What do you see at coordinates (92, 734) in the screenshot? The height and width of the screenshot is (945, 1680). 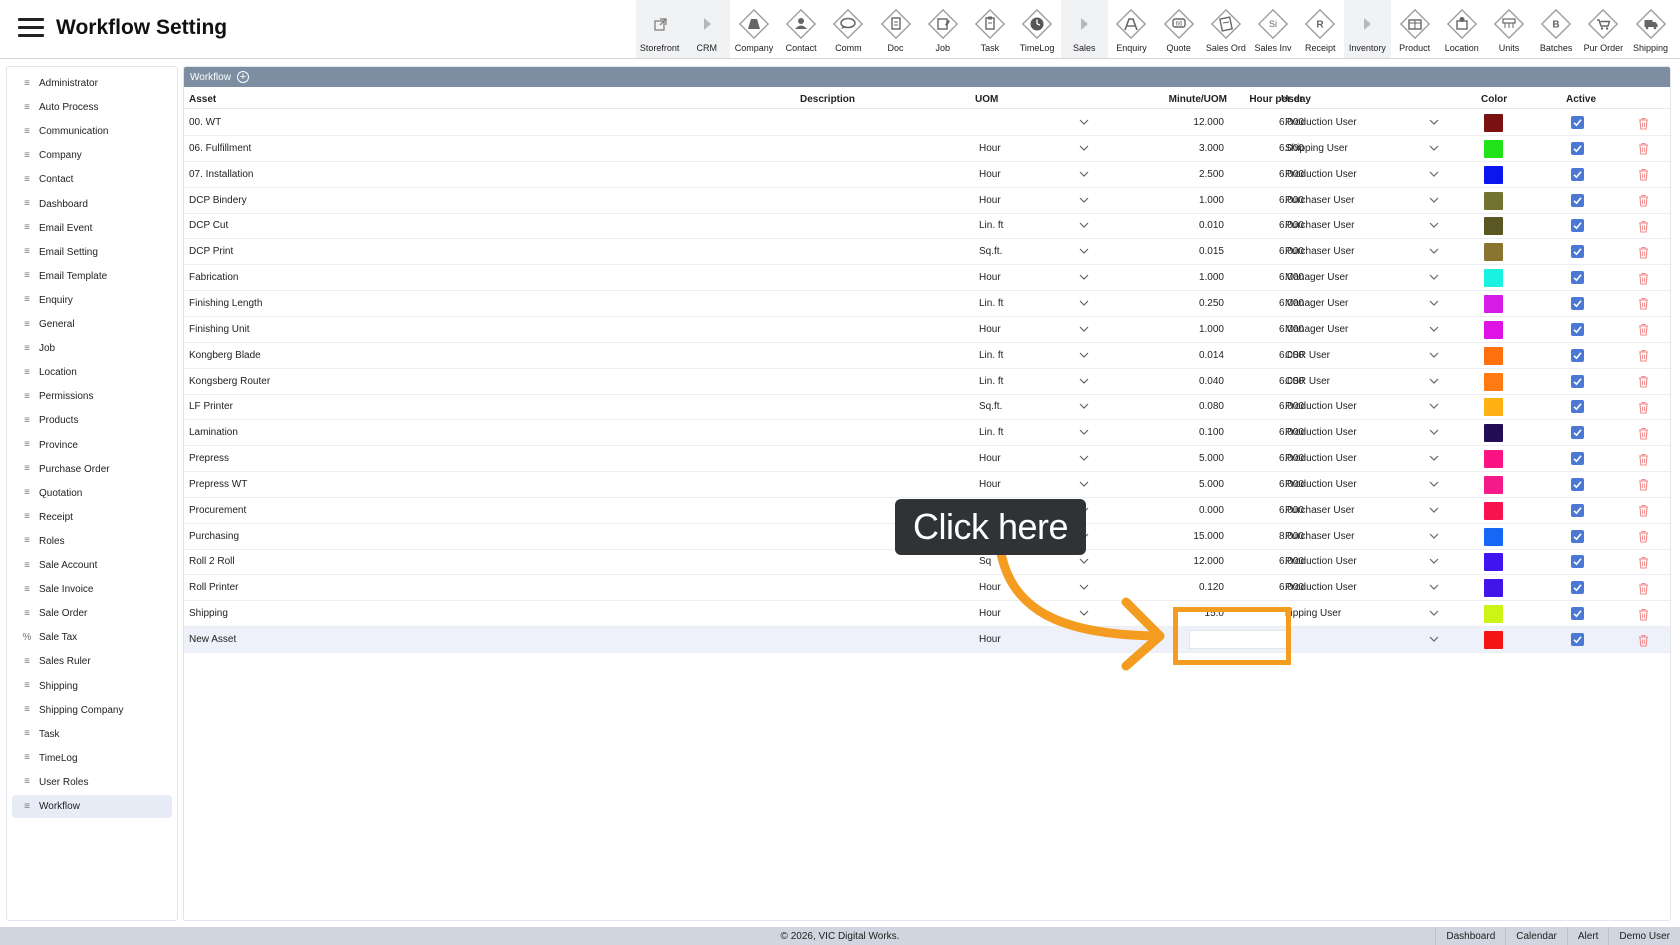 I see `sidebar-item-task: ≡ Task` at bounding box center [92, 734].